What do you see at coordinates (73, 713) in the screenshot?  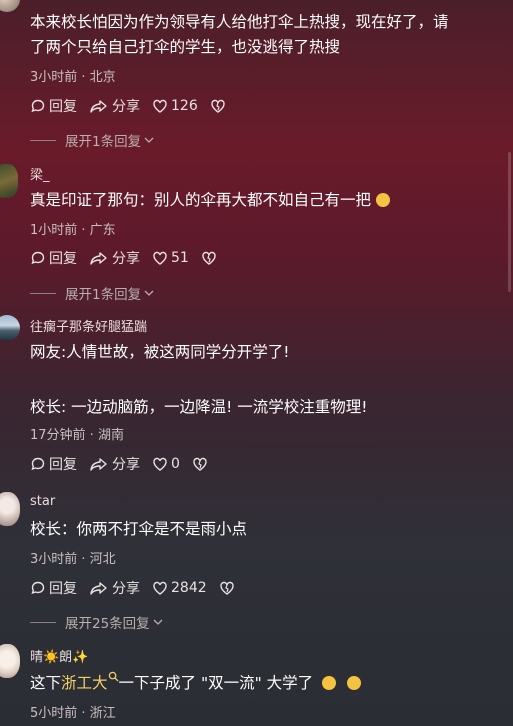 I see `comment-meta: 5小时前 · 浙江` at bounding box center [73, 713].